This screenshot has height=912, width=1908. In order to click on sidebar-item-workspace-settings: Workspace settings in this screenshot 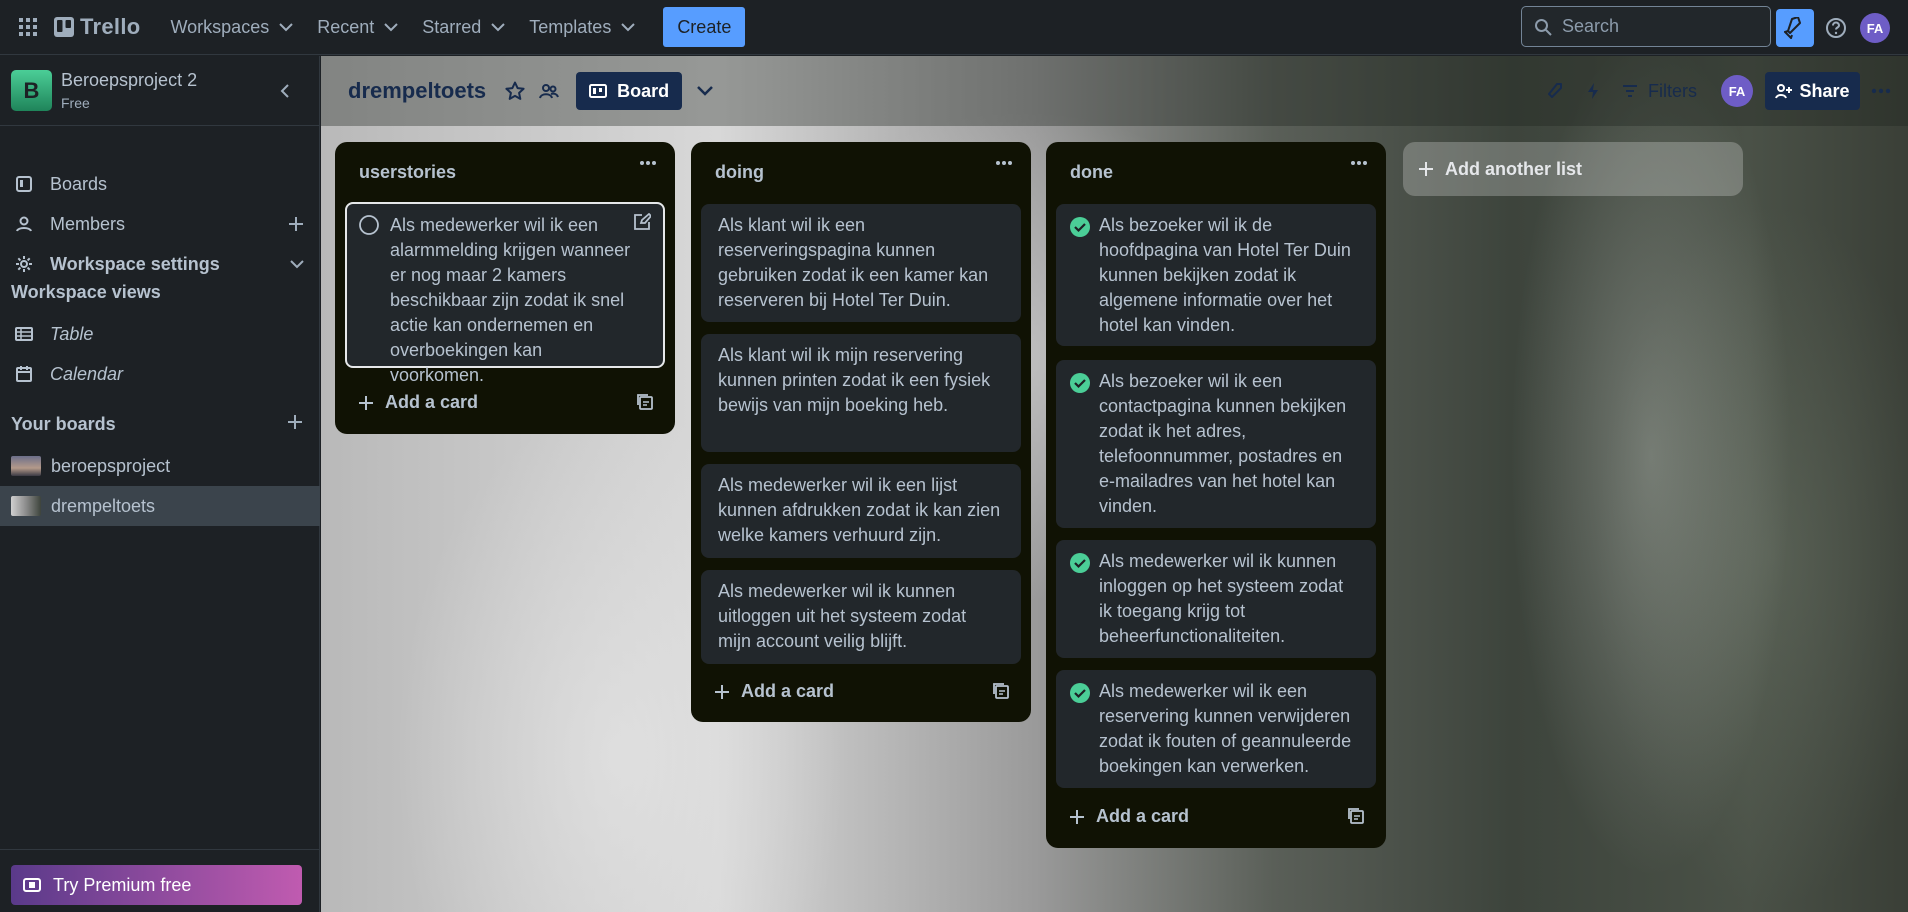, I will do `click(160, 264)`.